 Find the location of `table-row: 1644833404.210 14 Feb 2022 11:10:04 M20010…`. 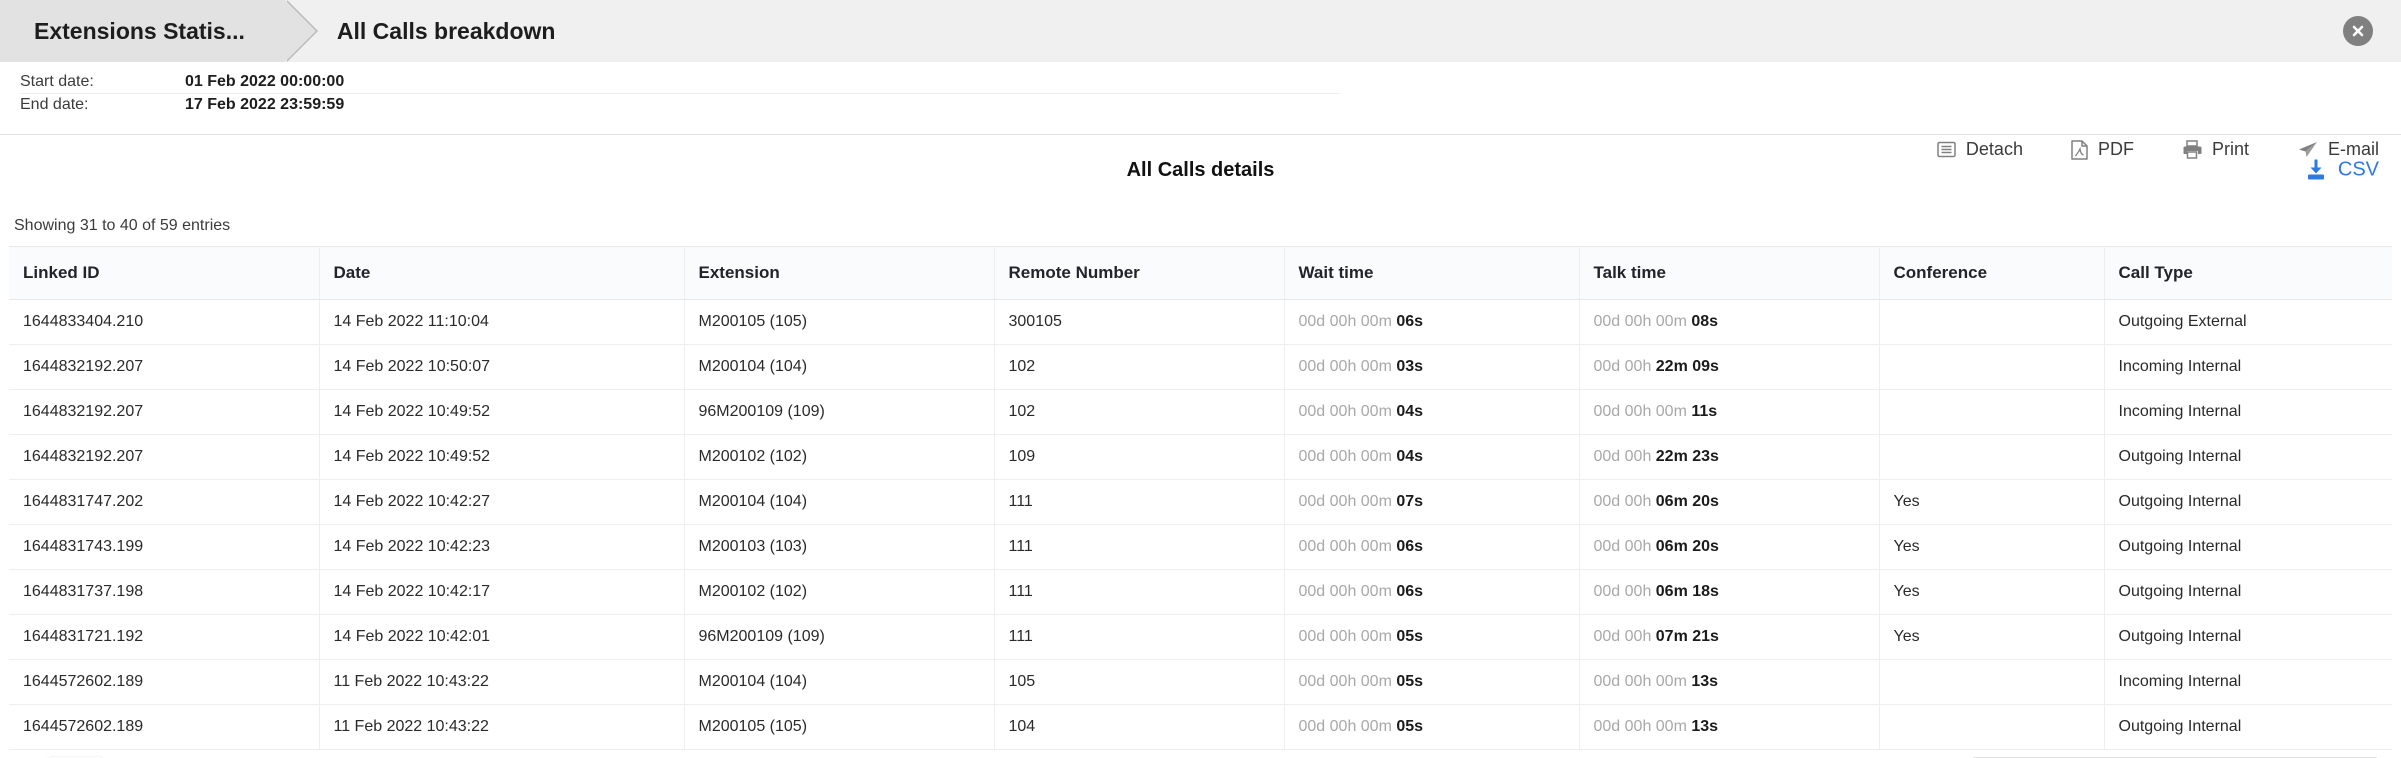

table-row: 1644833404.210 14 Feb 2022 11:10:04 M20010… is located at coordinates (1200, 322).